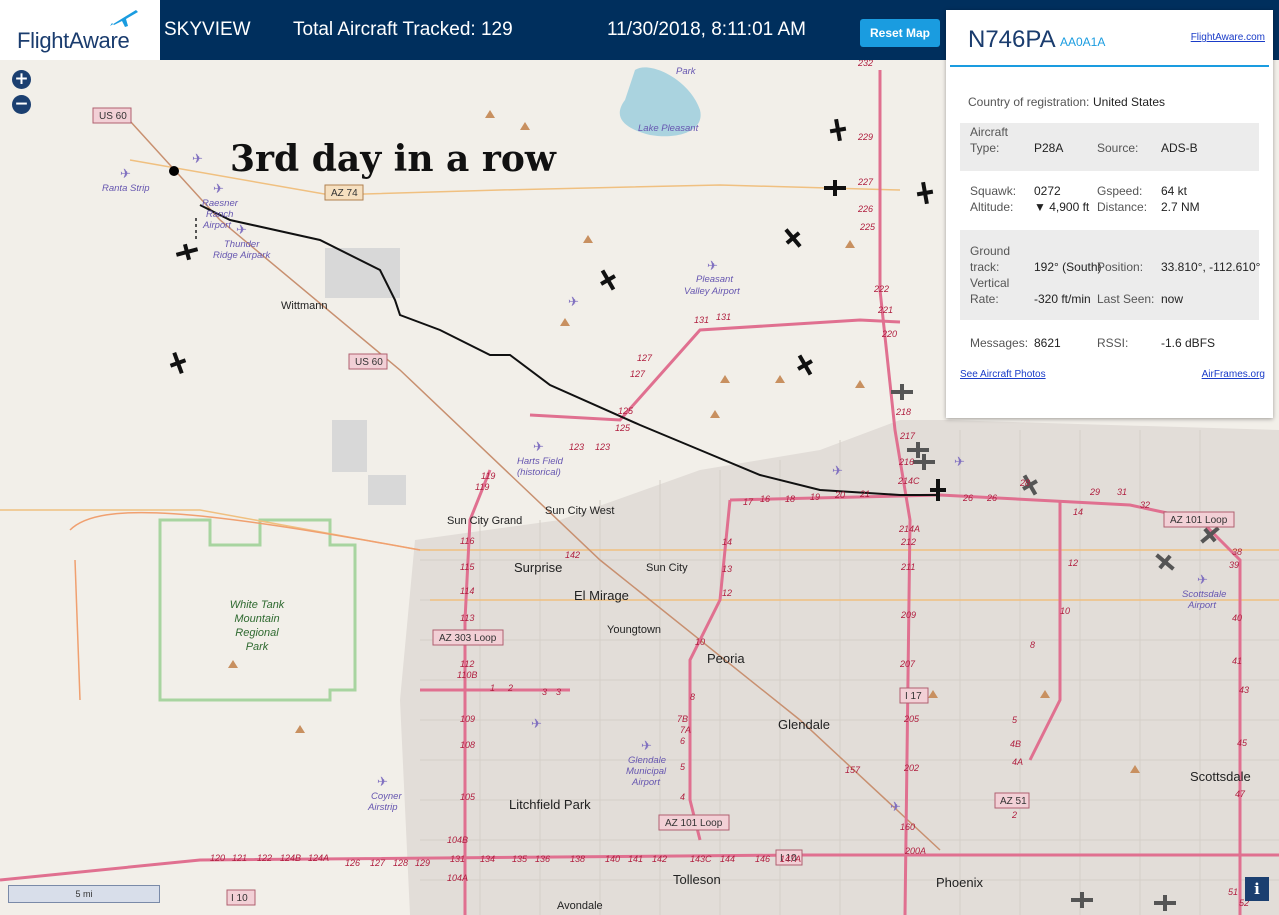  Describe the element at coordinates (697, 879) in the screenshot. I see `svg-text: Tolleson` at that location.